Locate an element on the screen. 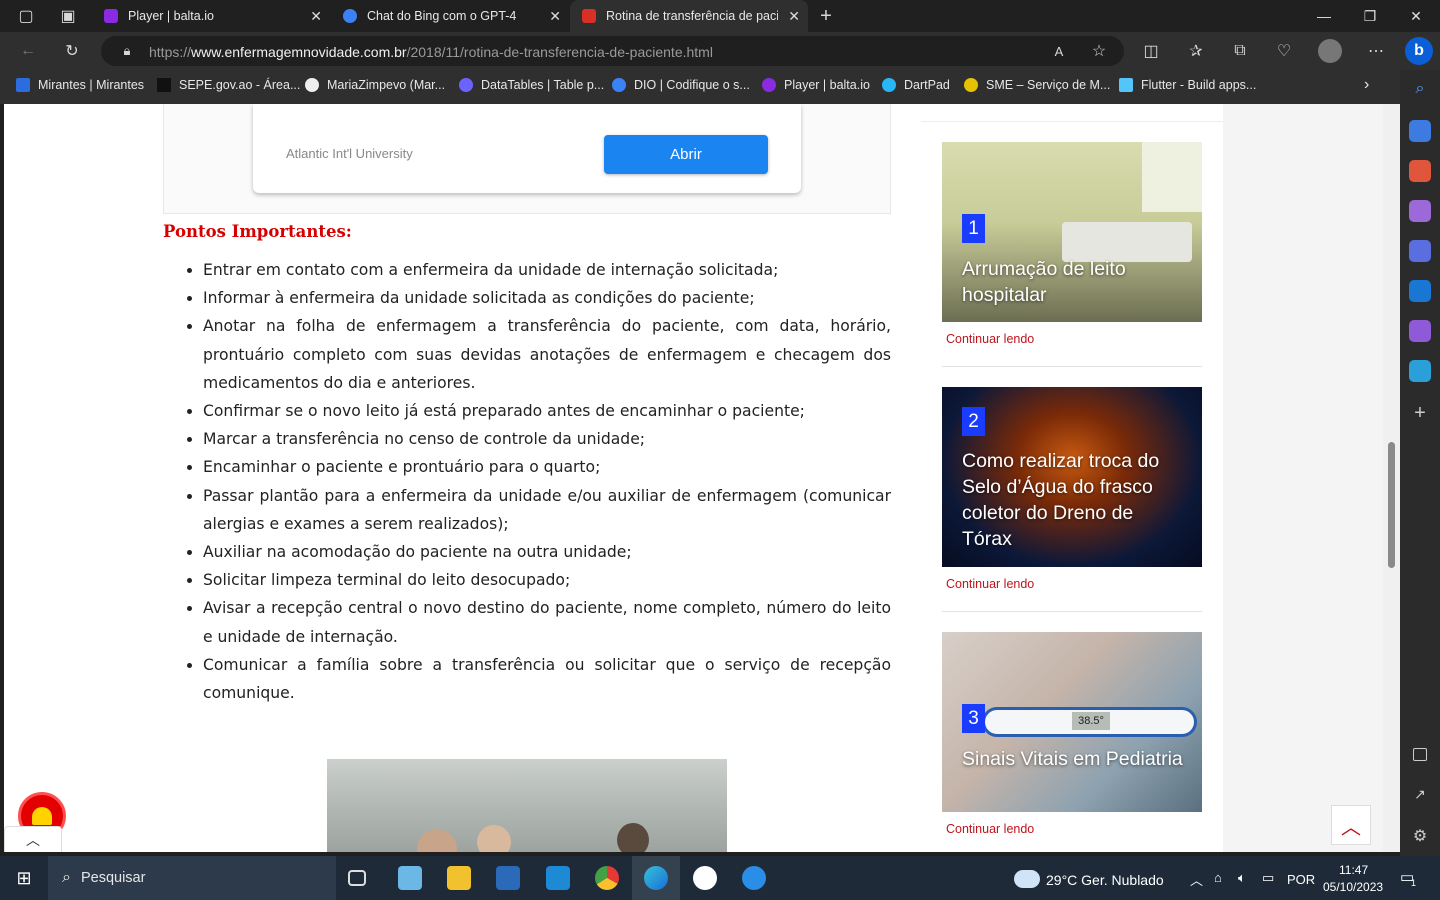  ad-card: Atlantic Int'l University Abrir is located at coordinates (527, 148).